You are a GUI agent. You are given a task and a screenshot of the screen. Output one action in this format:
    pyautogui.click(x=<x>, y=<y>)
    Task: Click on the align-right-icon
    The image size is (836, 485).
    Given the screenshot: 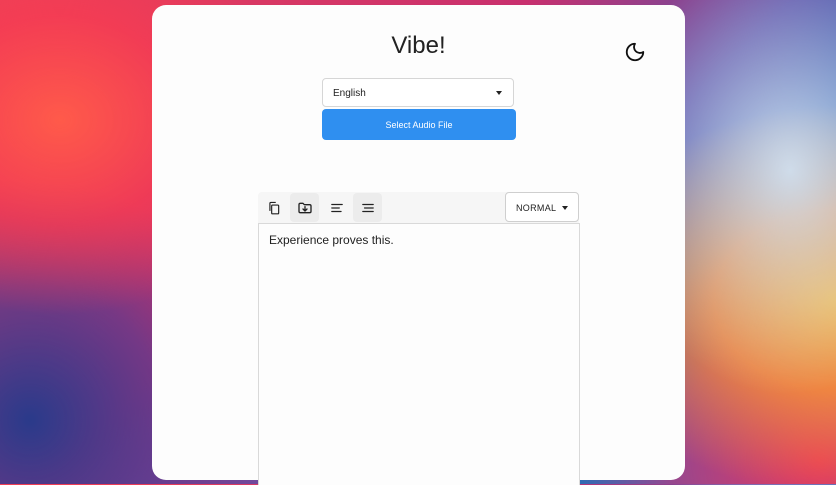 What is the action you would take?
    pyautogui.click(x=367, y=207)
    